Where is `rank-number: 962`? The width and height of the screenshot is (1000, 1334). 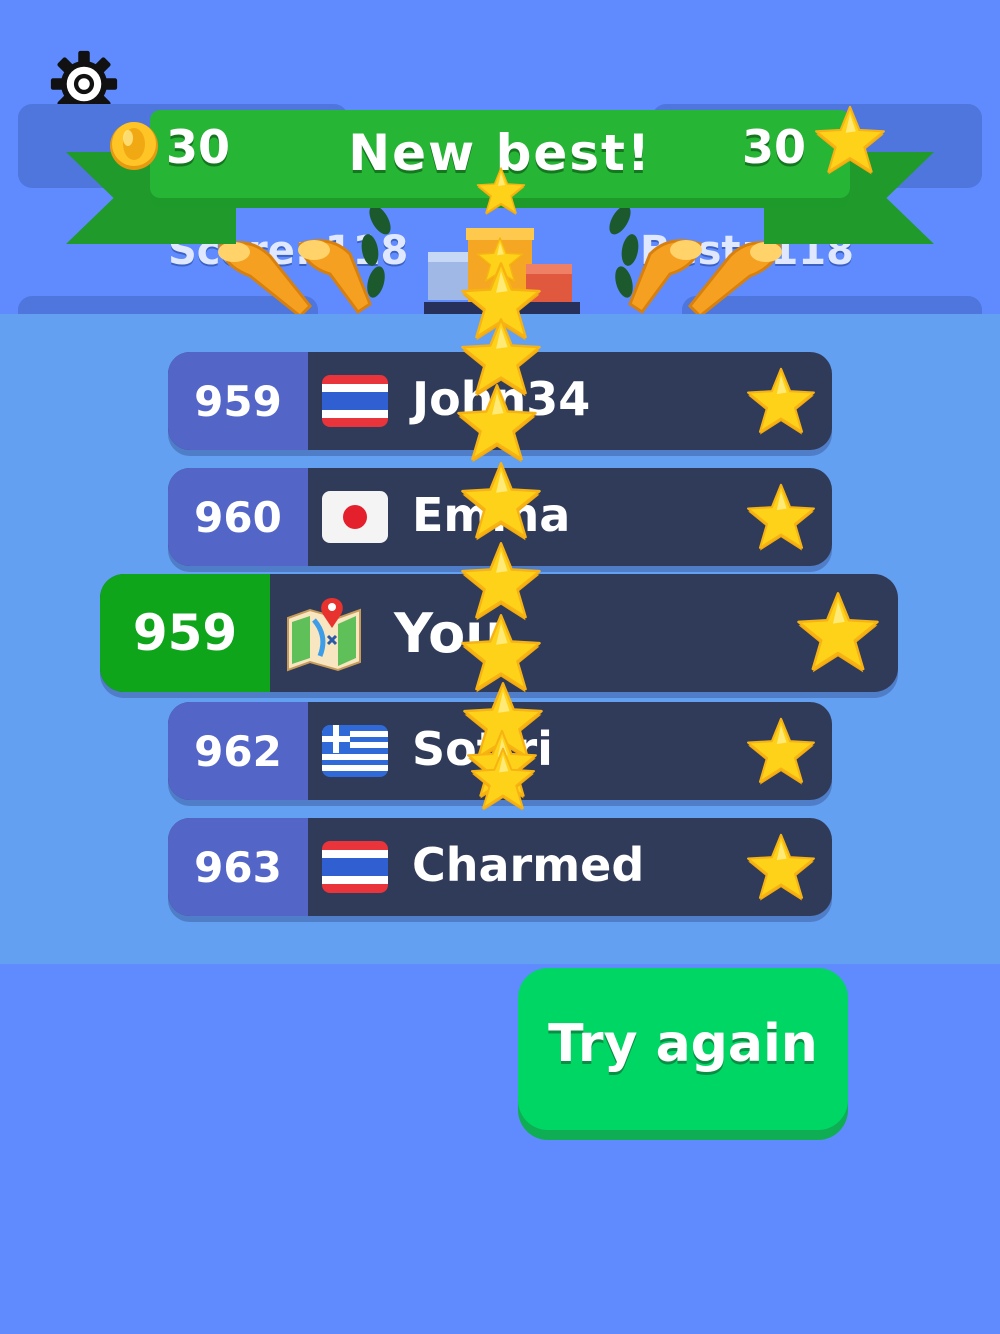 rank-number: 962 is located at coordinates (238, 751).